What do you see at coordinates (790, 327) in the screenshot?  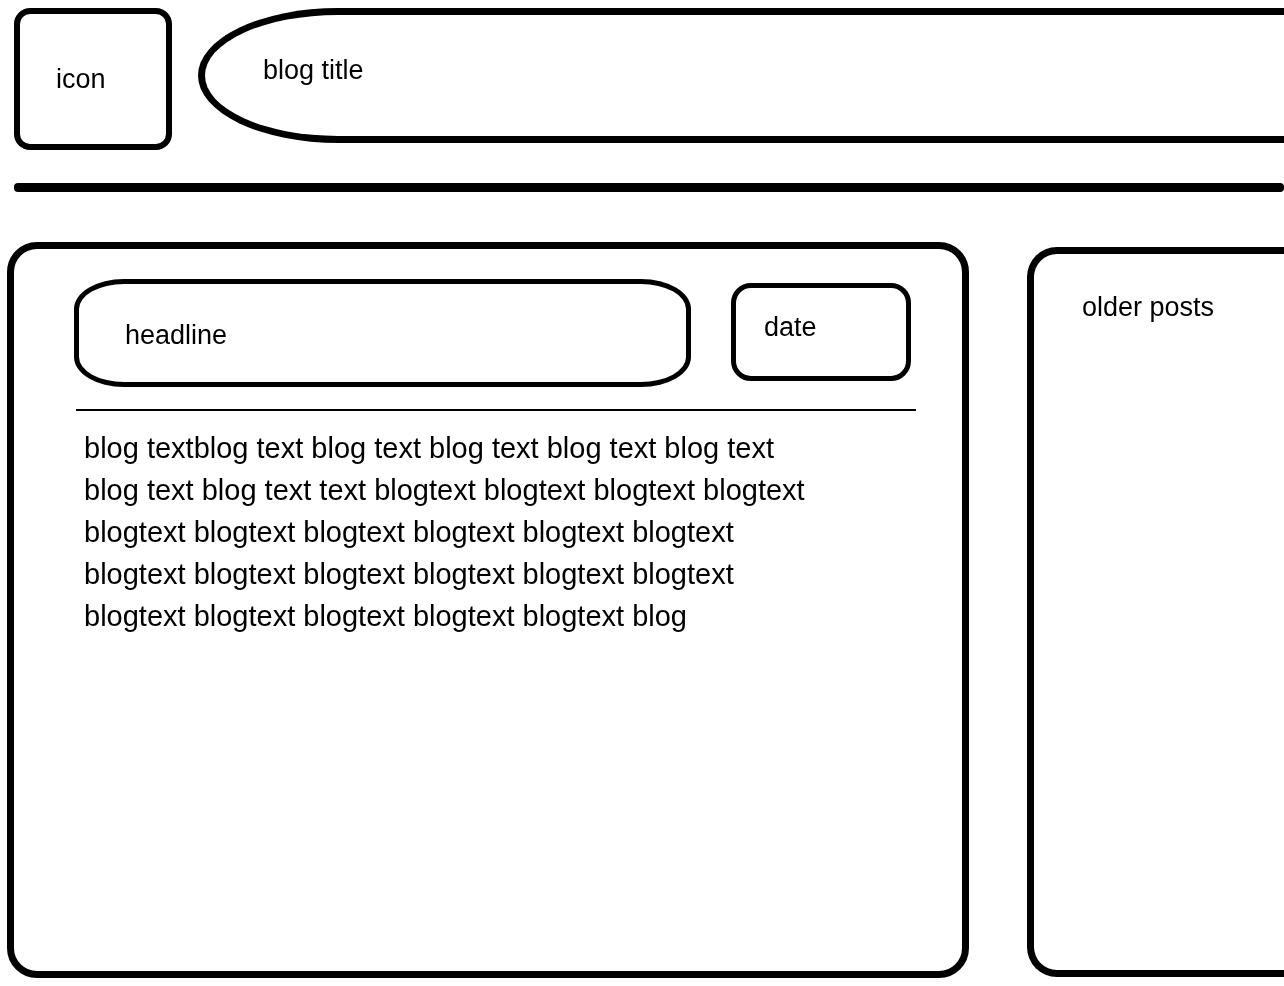 I see `date: date` at bounding box center [790, 327].